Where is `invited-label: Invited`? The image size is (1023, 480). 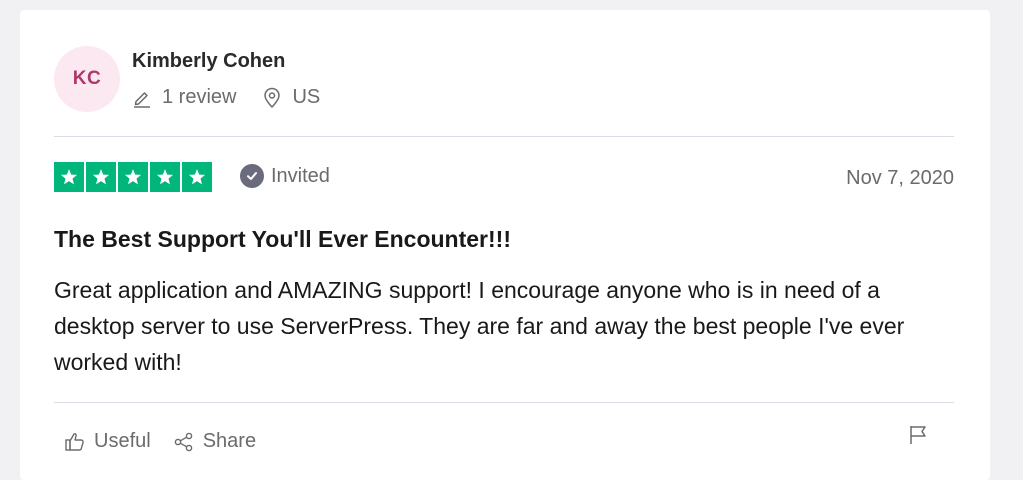
invited-label: Invited is located at coordinates (300, 175).